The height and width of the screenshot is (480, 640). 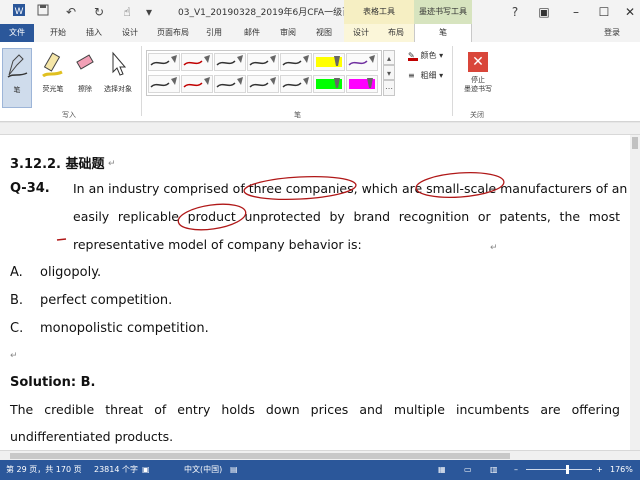 What do you see at coordinates (389, 57) in the screenshot?
I see `gallery-up-icon: ▴` at bounding box center [389, 57].